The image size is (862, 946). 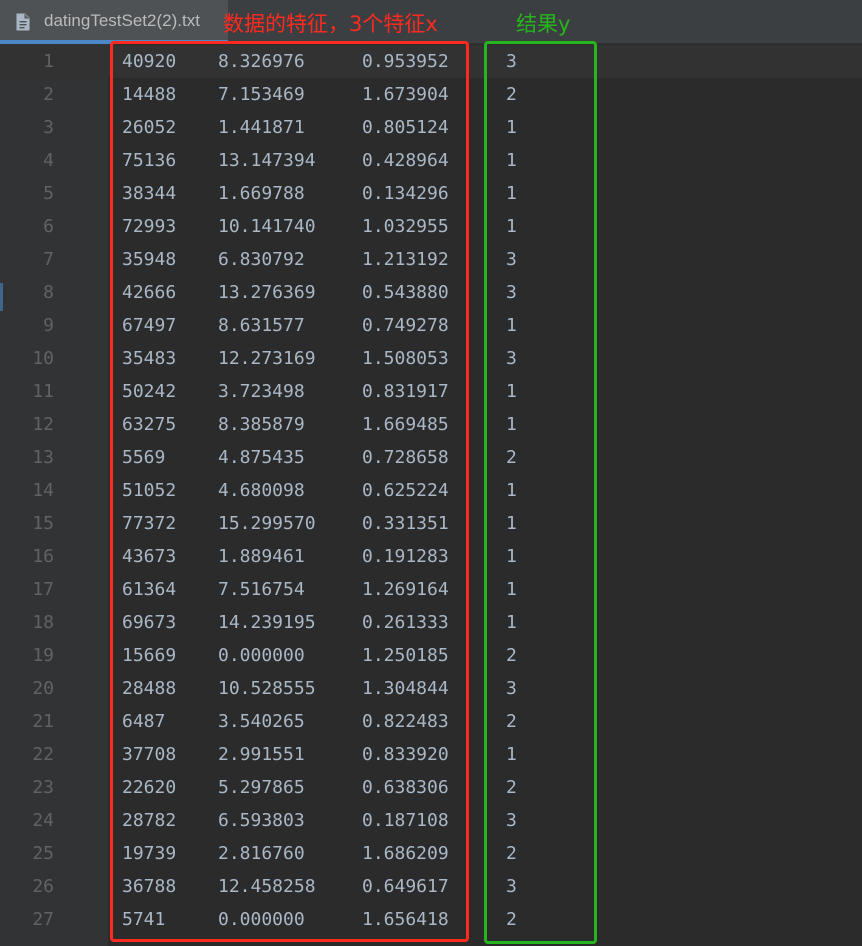 What do you see at coordinates (48, 325) in the screenshot?
I see `line-number: 9` at bounding box center [48, 325].